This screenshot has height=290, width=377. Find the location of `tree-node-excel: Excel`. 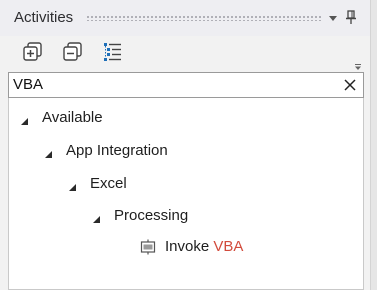

tree-node-excel: Excel is located at coordinates (108, 184).